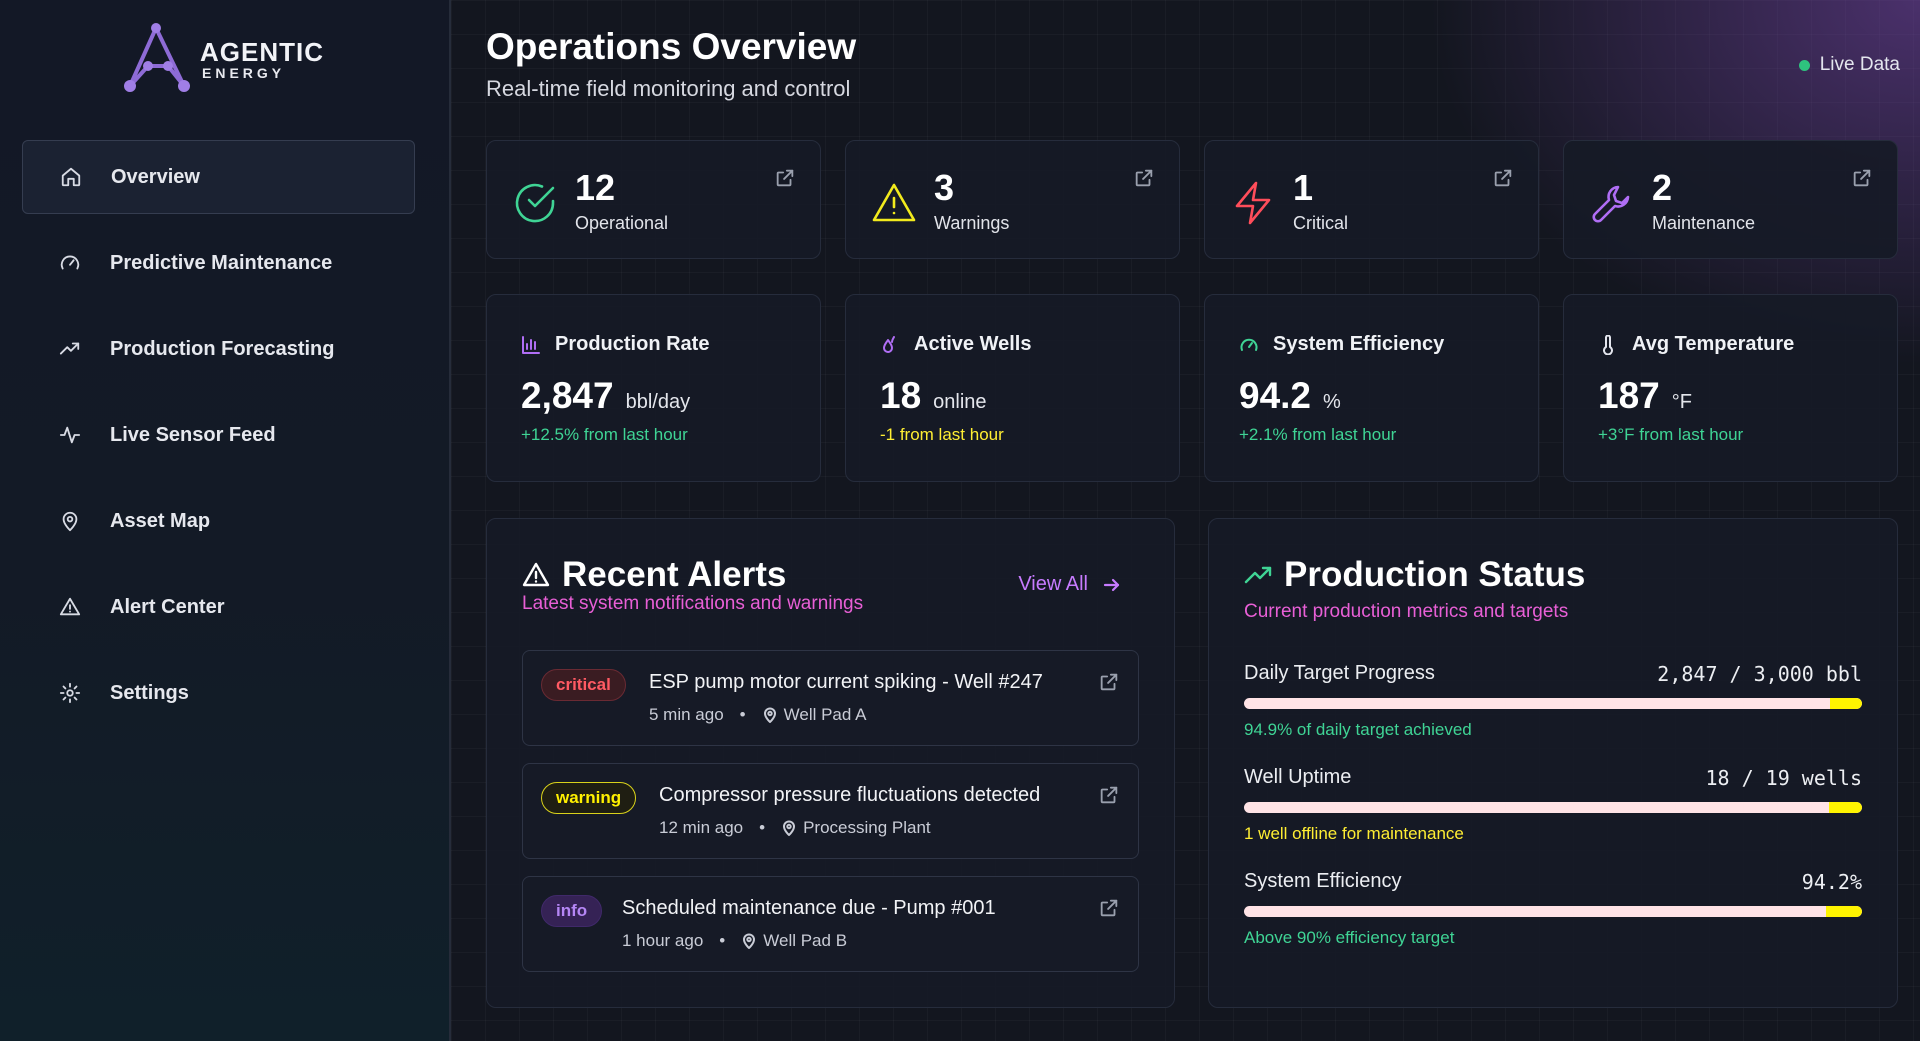 The height and width of the screenshot is (1041, 1920). What do you see at coordinates (193, 434) in the screenshot?
I see `sidebar-item-label: Live Sensor Feed` at bounding box center [193, 434].